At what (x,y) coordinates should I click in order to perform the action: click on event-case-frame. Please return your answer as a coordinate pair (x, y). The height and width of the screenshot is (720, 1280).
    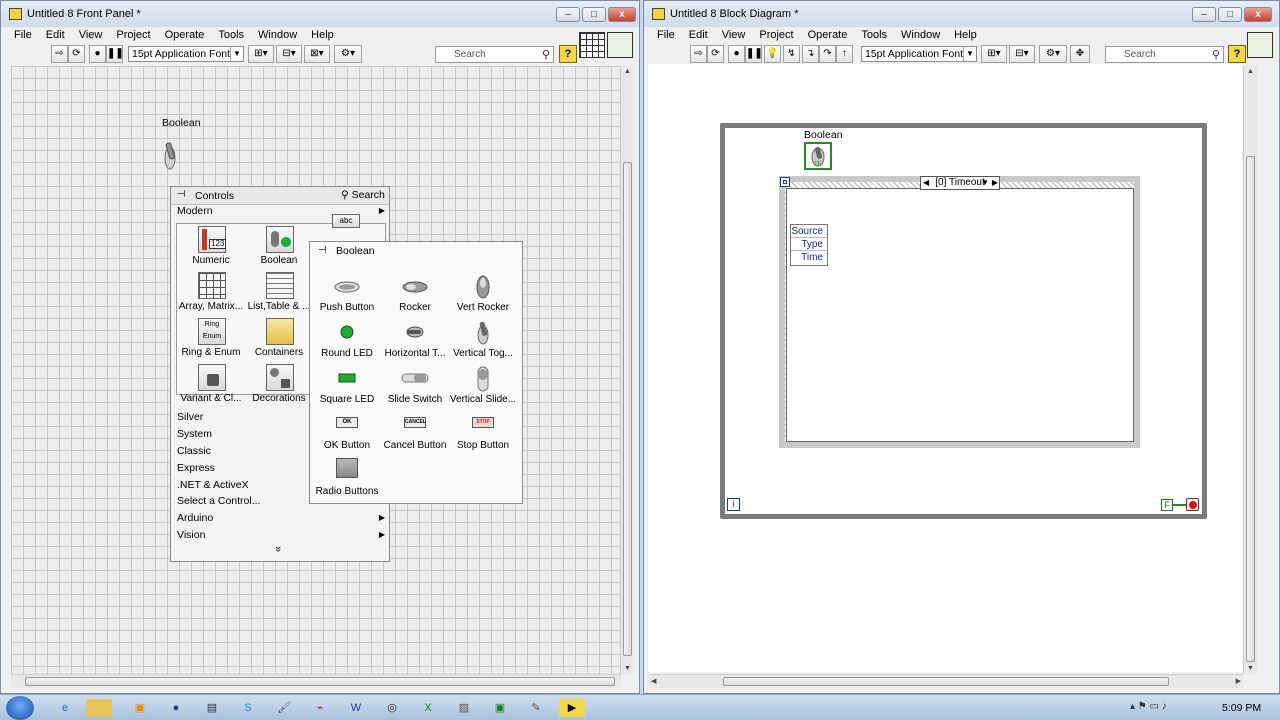
    Looking at the image, I should click on (960, 315).